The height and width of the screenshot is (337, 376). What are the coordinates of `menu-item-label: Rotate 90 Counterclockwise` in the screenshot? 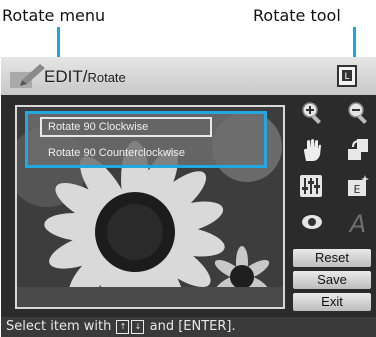 It's located at (116, 153).